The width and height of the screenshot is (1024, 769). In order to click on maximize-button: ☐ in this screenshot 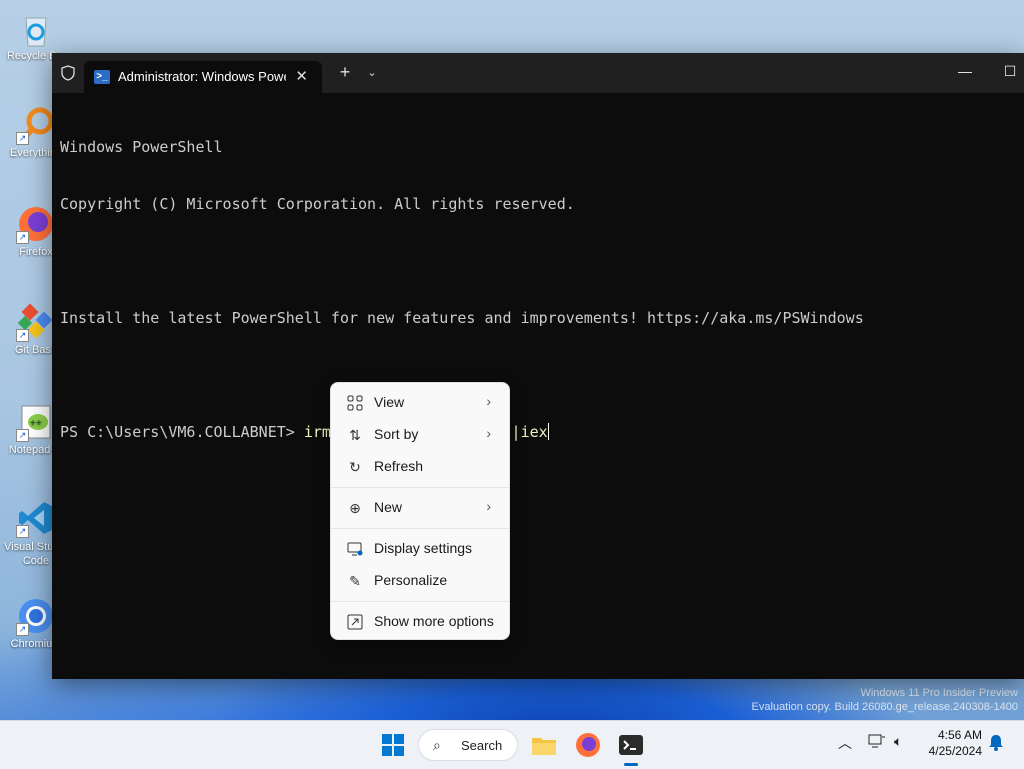, I will do `click(1010, 71)`.